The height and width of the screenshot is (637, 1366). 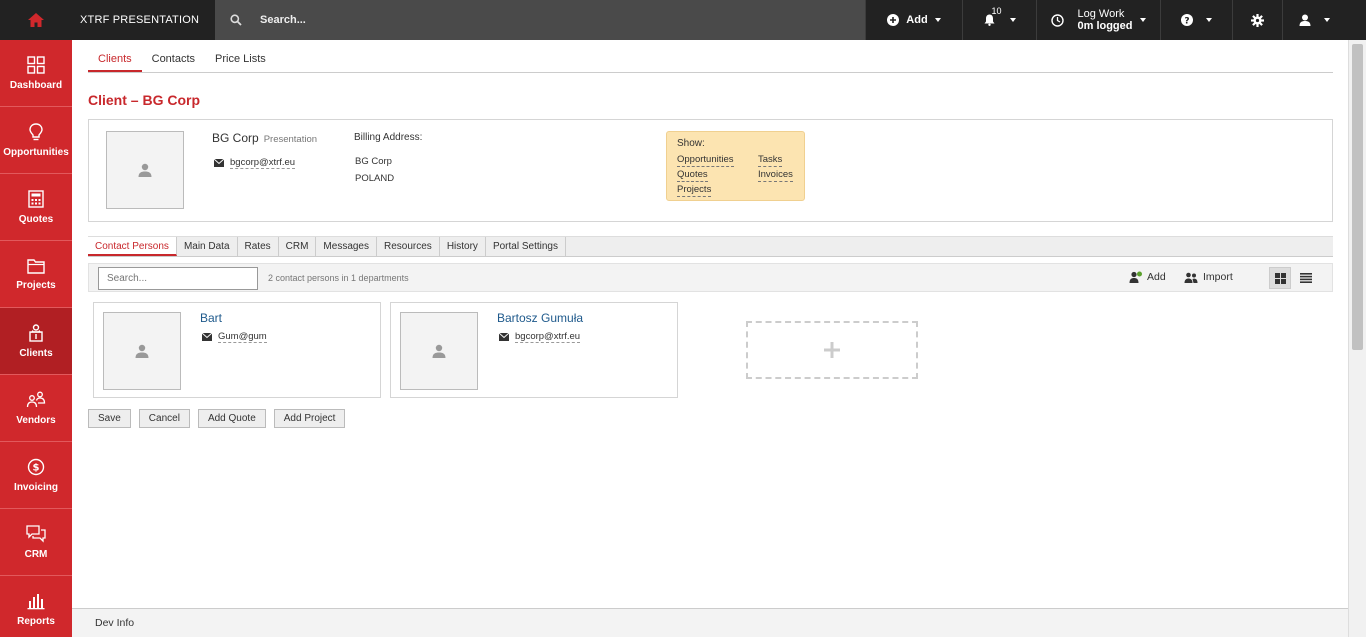 What do you see at coordinates (36, 466) in the screenshot?
I see `dollar-icon: $` at bounding box center [36, 466].